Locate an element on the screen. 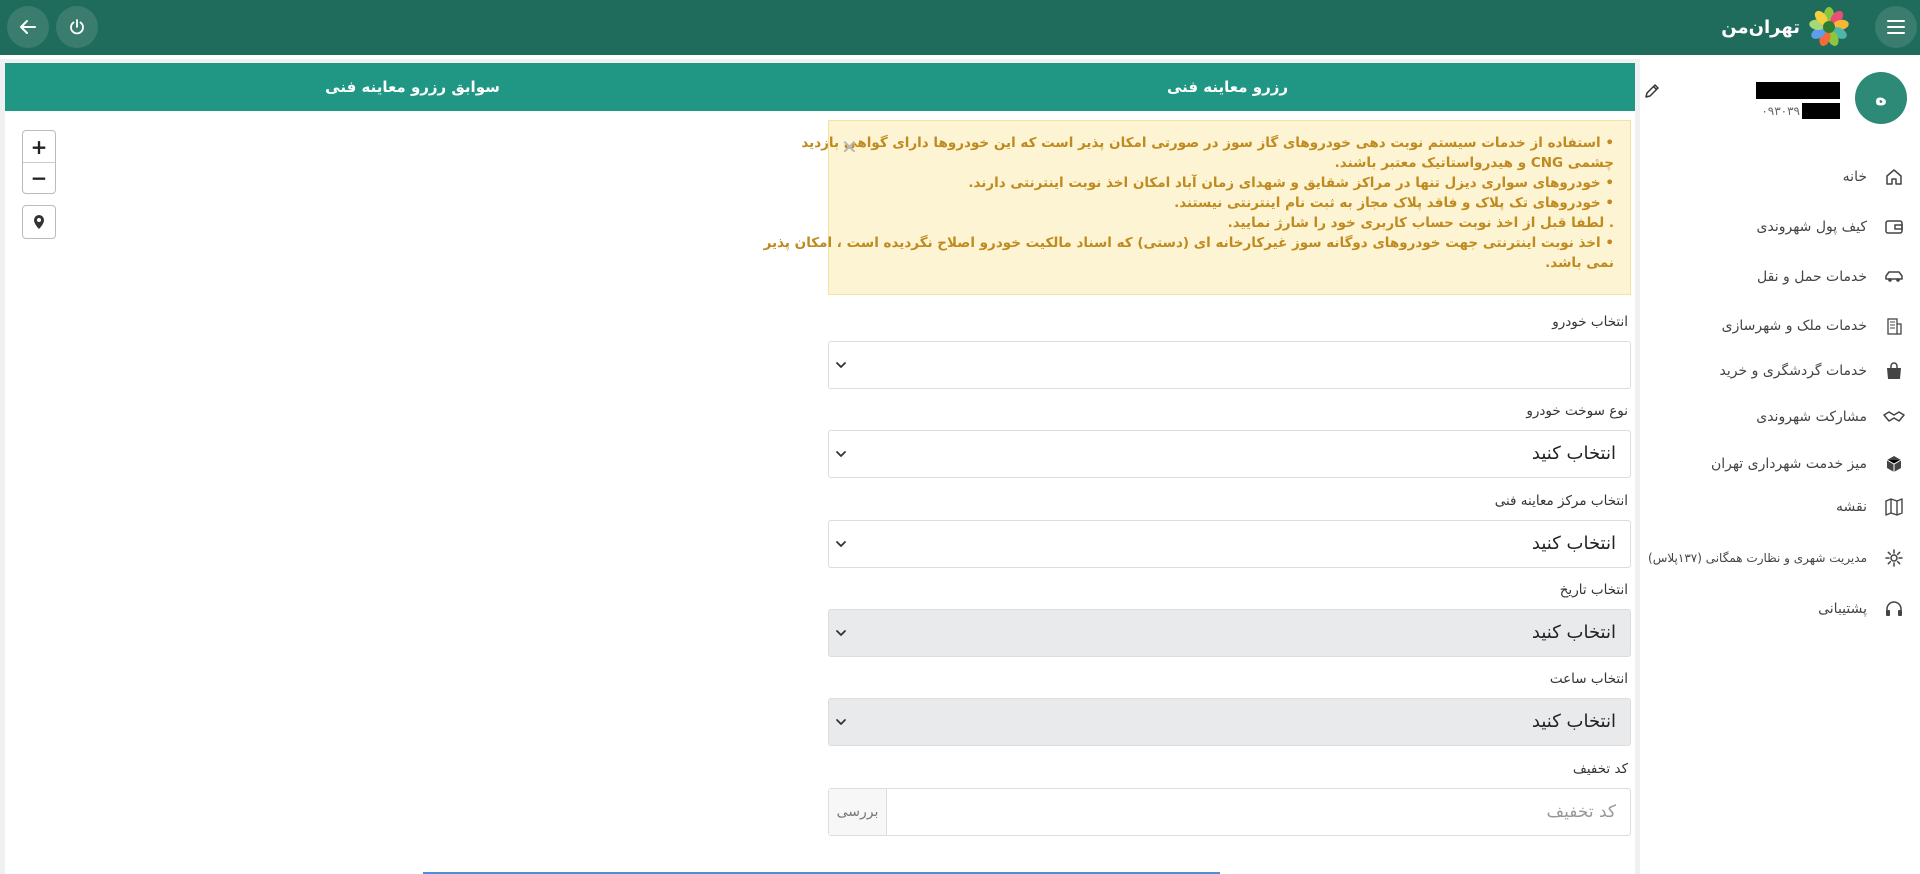  sidebar-item-label: مدیریت شهری و نظارت همگانی (۱۳۷پلاس) is located at coordinates (1757, 558).